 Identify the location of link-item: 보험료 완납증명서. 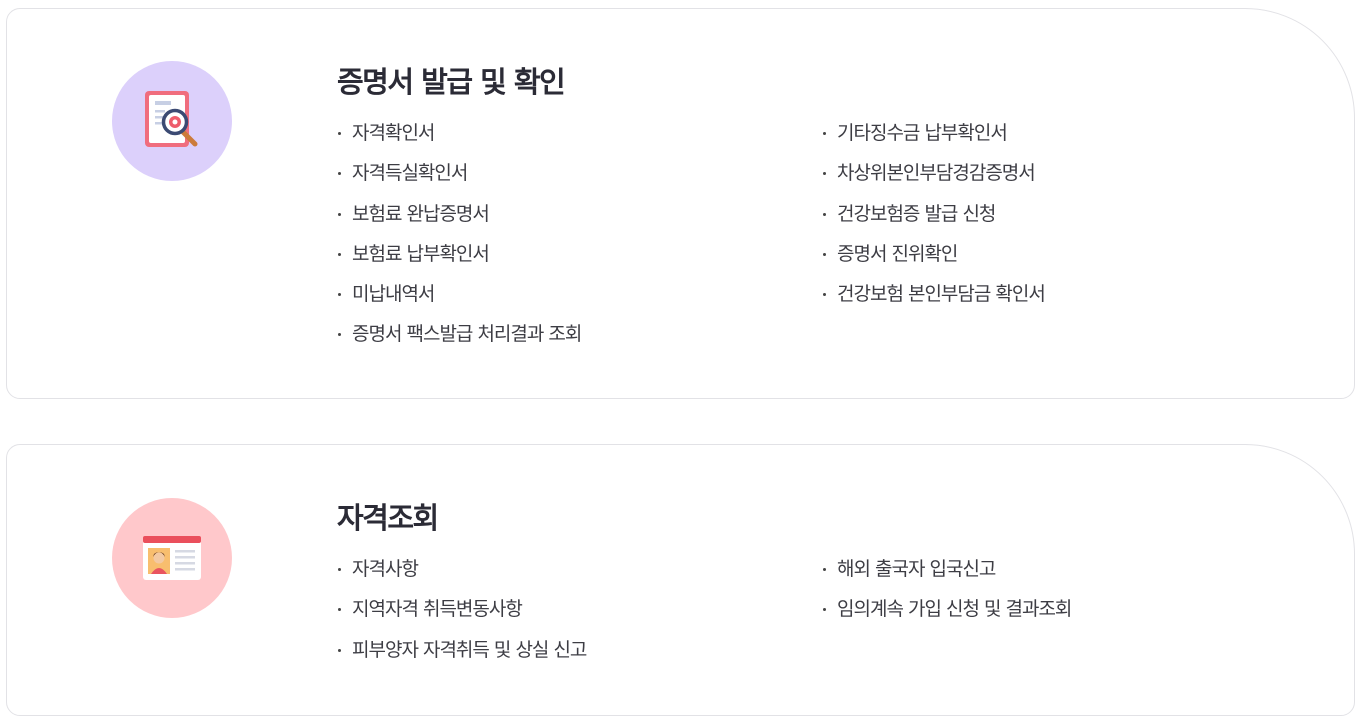
(459, 220).